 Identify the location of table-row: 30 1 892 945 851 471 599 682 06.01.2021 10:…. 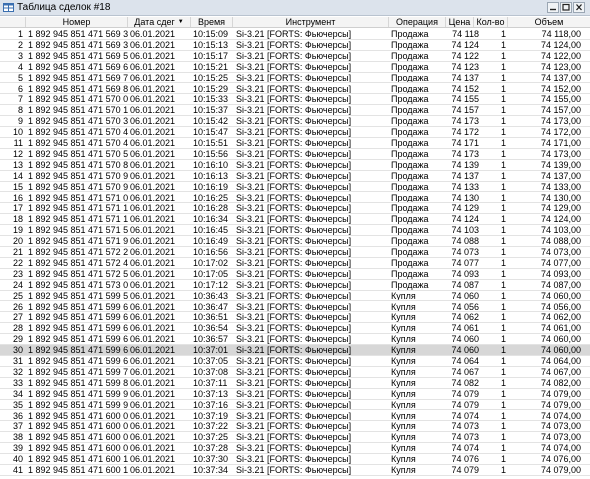
(295, 350).